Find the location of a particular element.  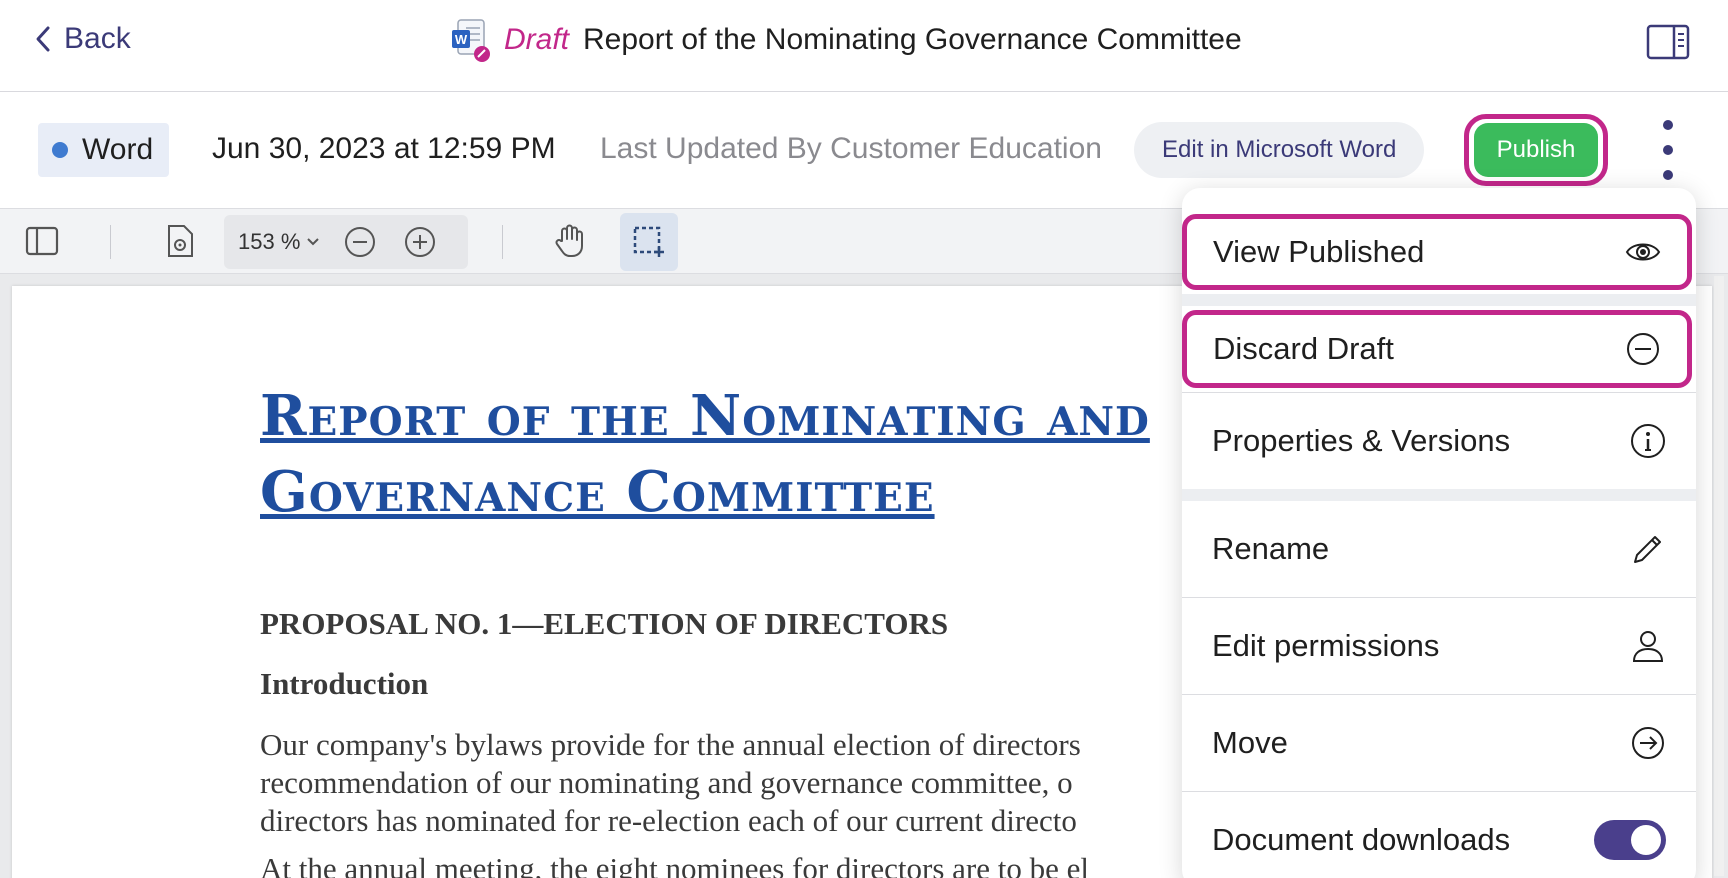

back-button: Back is located at coordinates (82, 39).